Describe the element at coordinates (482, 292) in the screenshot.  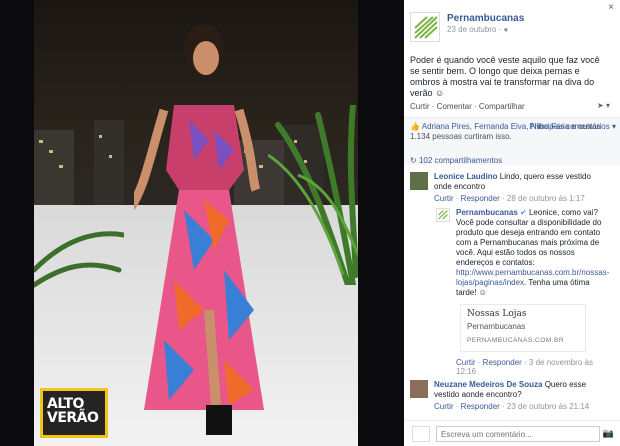
I see `smile-icon: ☺` at that location.